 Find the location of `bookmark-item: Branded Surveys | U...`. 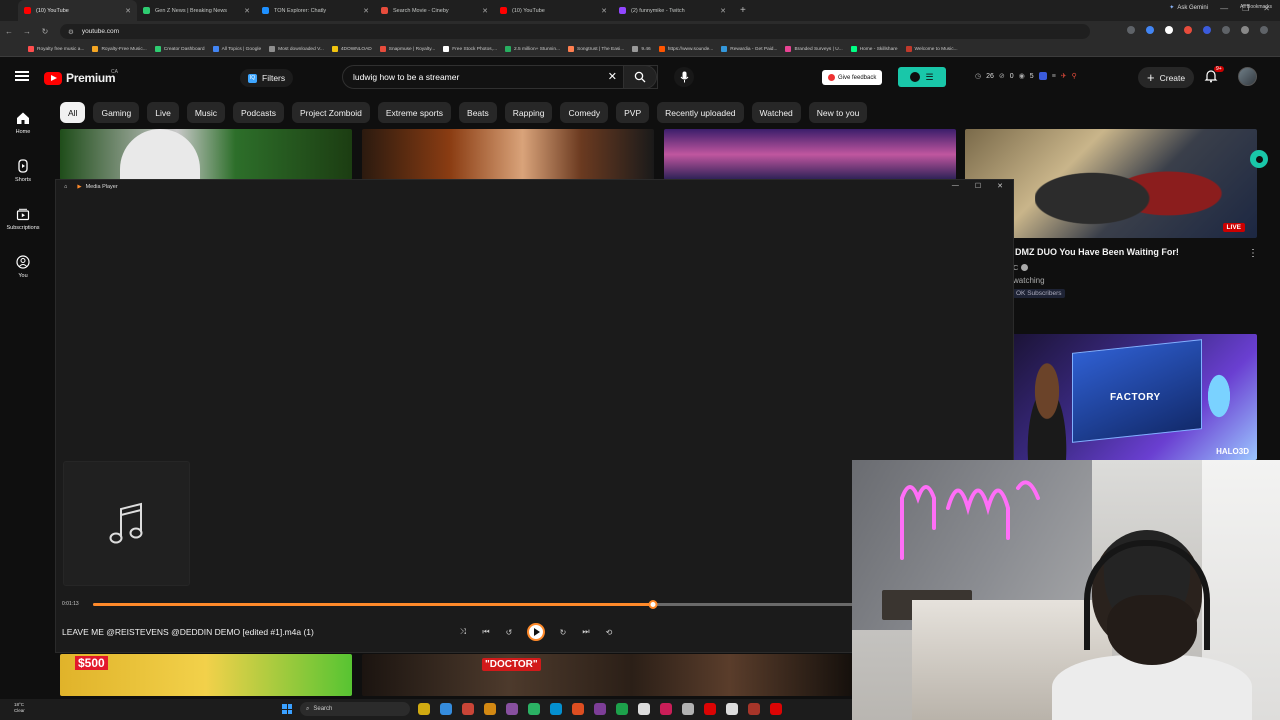

bookmark-item: Branded Surveys | U... is located at coordinates (814, 49).